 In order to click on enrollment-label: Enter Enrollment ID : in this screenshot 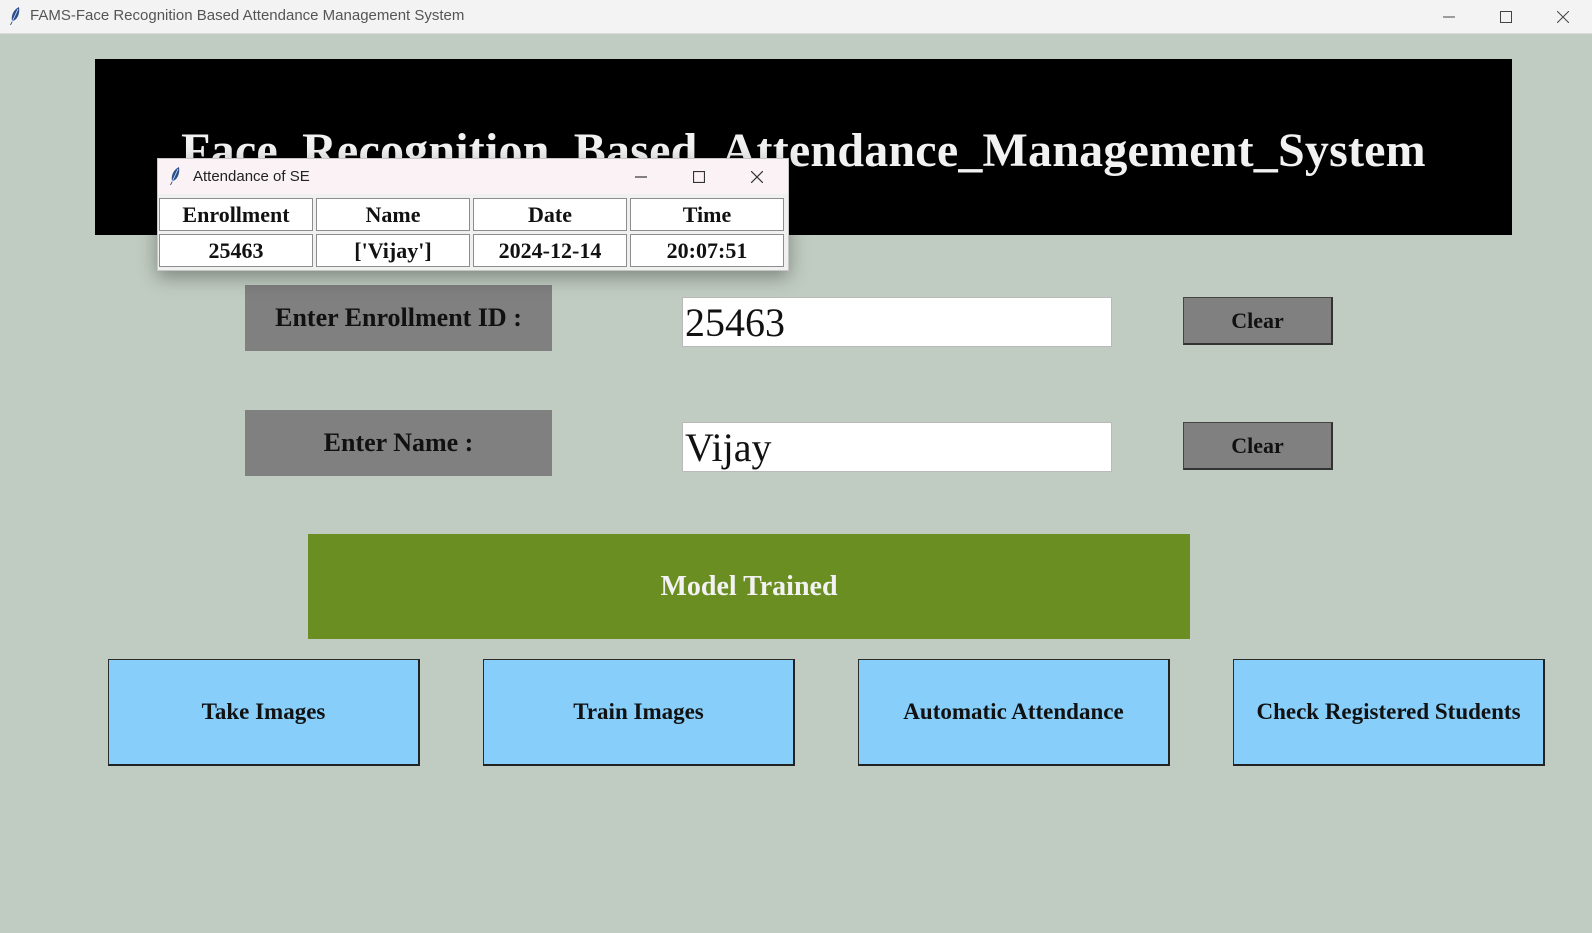, I will do `click(398, 318)`.